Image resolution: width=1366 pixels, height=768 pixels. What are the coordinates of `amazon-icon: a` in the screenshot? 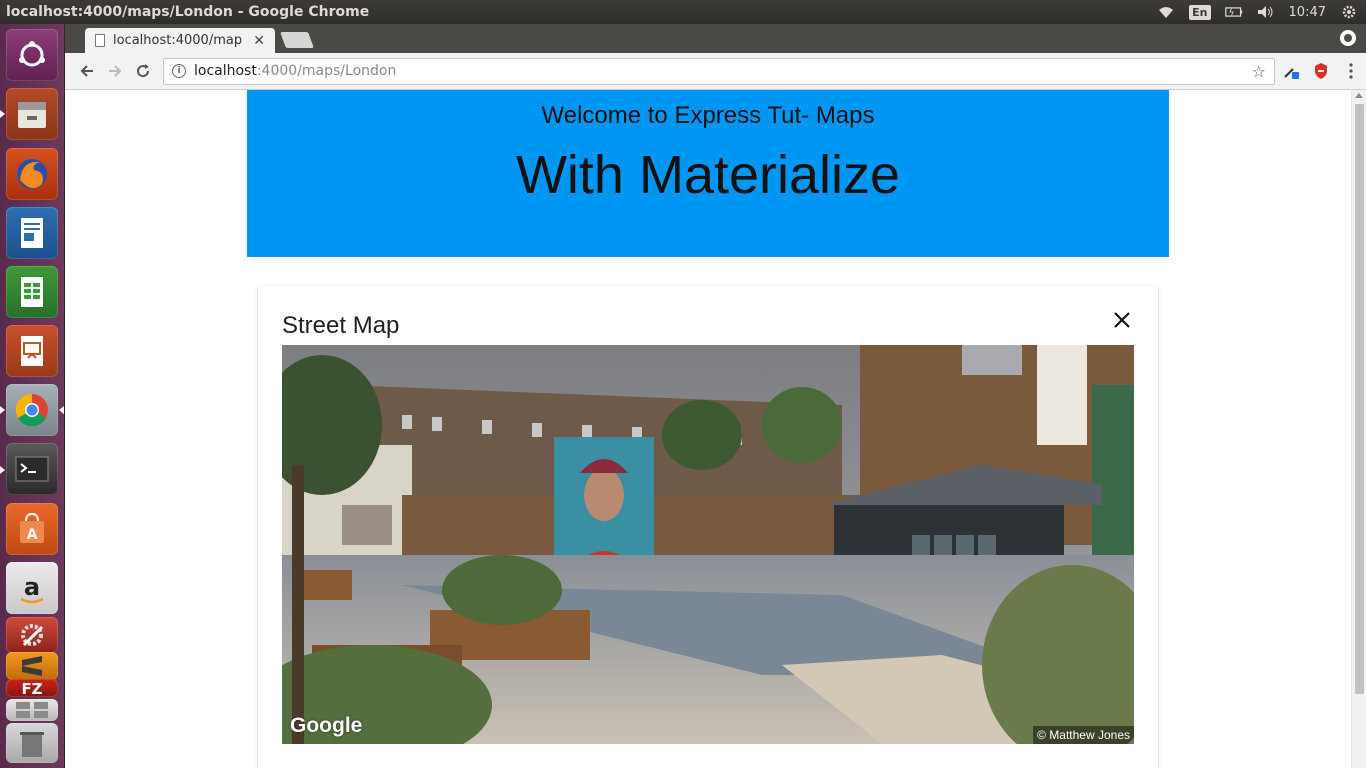 It's located at (32, 588).